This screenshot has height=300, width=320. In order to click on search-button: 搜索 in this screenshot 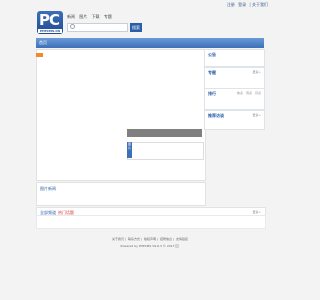, I will do `click(136, 27)`.